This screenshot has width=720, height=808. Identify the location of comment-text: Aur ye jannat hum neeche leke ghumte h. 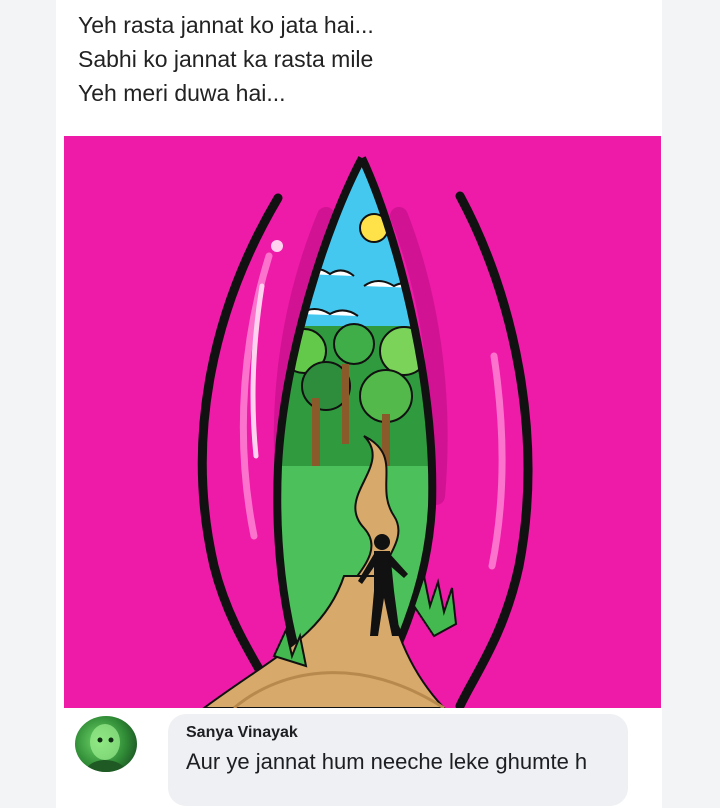
(387, 761).